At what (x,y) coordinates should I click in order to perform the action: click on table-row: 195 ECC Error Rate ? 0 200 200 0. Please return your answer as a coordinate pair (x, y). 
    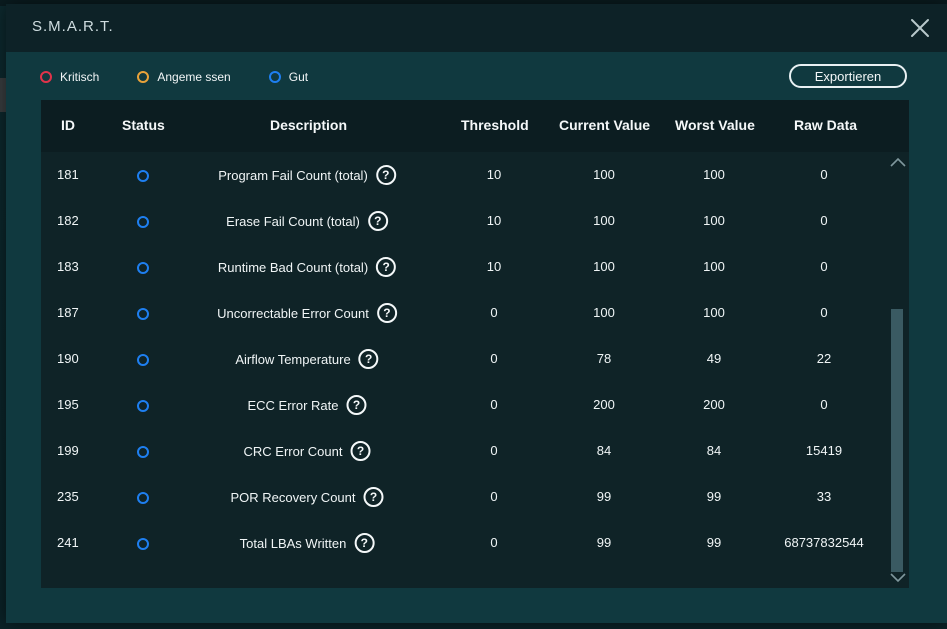
    Looking at the image, I should click on (464, 405).